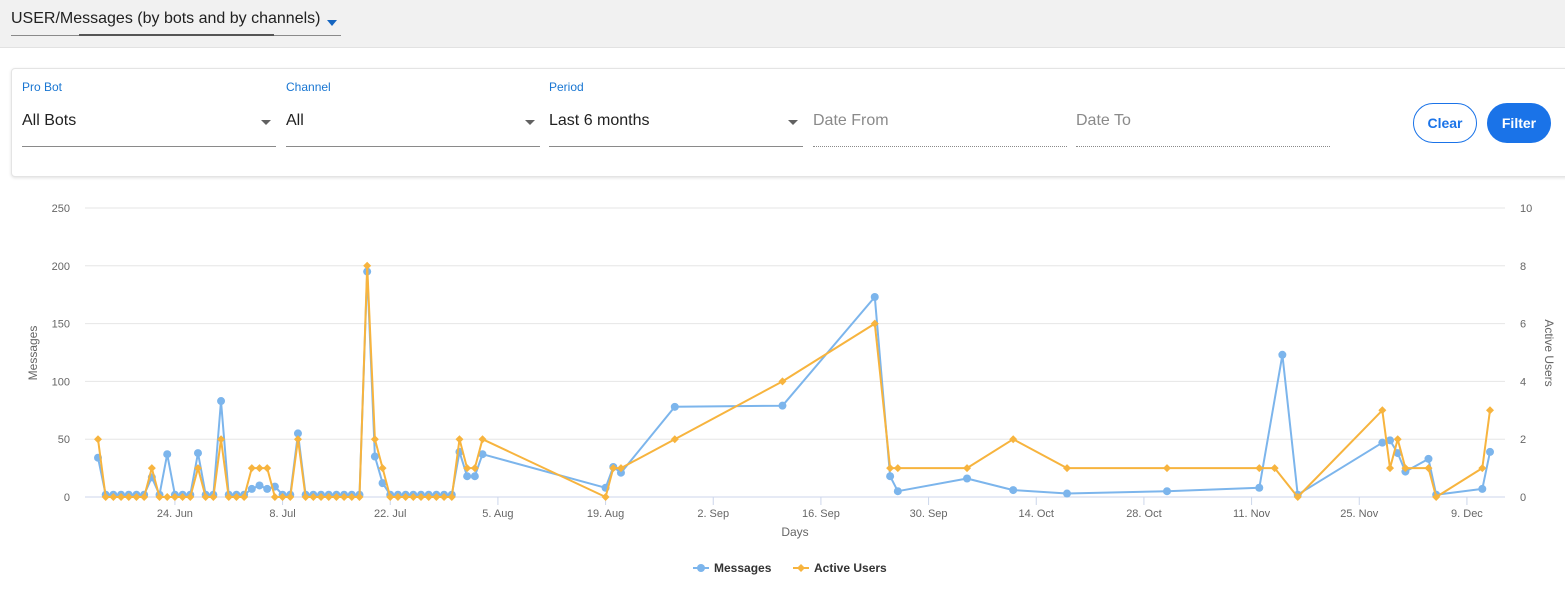  What do you see at coordinates (790, 568) in the screenshot?
I see `legend: Messages Active Users` at bounding box center [790, 568].